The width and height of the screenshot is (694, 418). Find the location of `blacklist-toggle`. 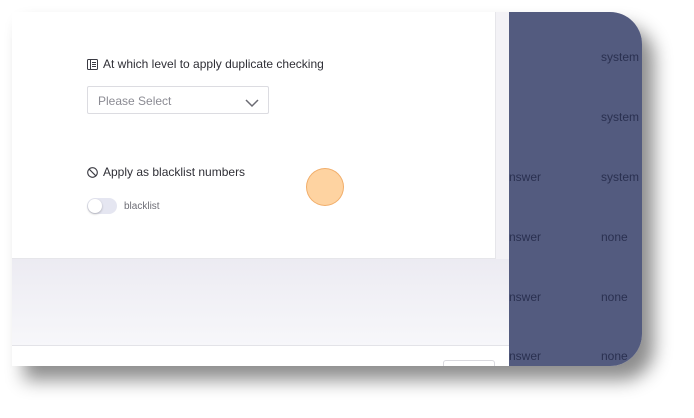

blacklist-toggle is located at coordinates (102, 206).